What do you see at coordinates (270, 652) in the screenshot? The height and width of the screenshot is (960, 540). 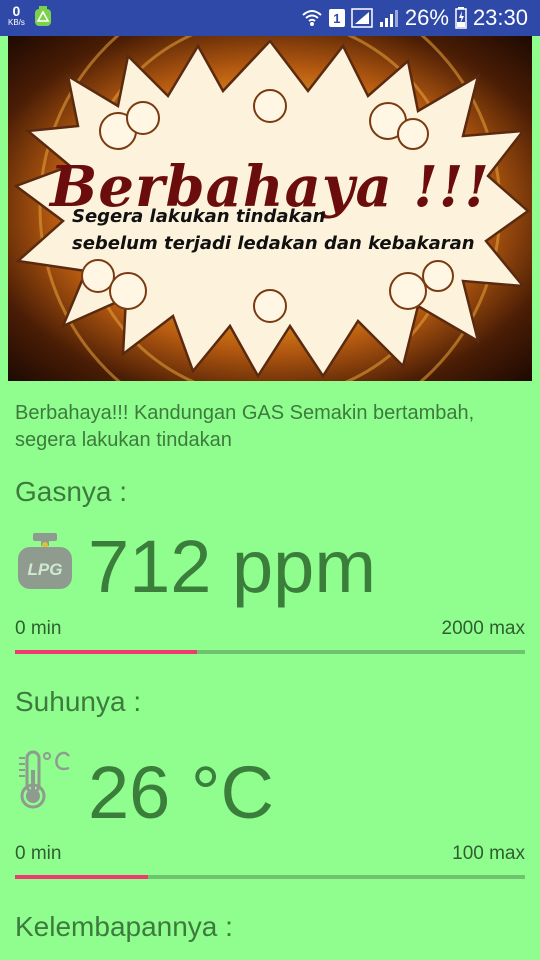 I see `gas-progress-bar` at bounding box center [270, 652].